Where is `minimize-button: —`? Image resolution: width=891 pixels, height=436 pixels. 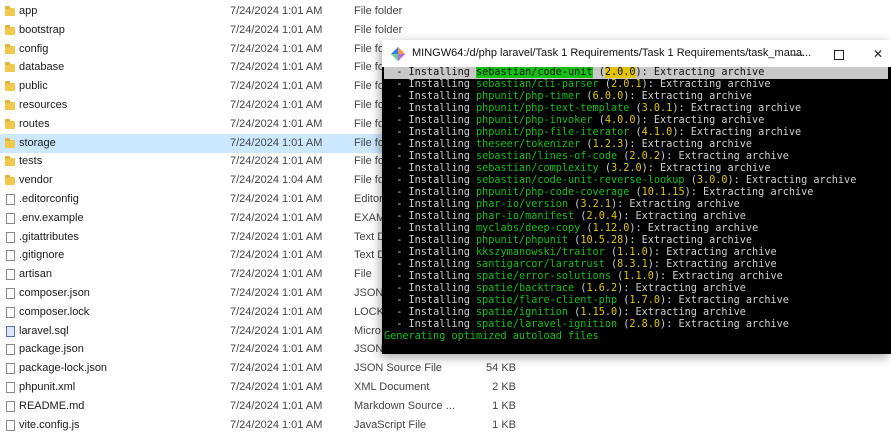
minimize-button: — is located at coordinates (797, 54).